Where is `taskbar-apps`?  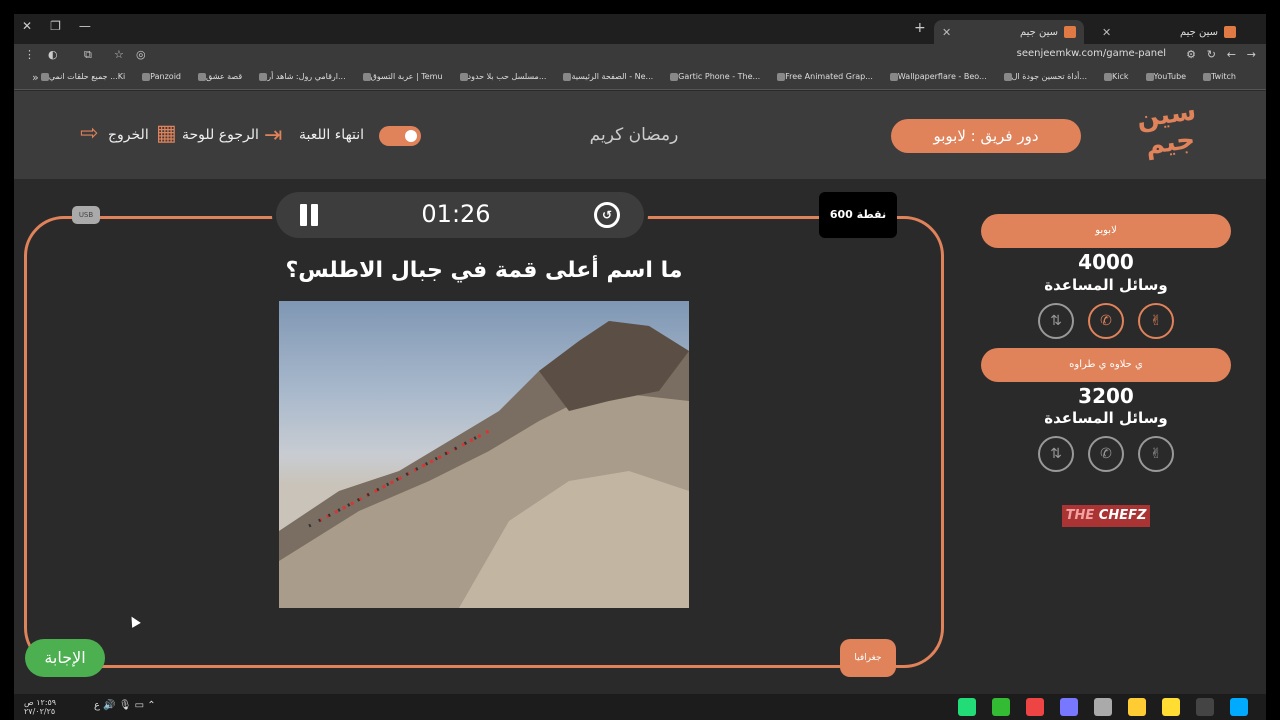 taskbar-apps is located at coordinates (1103, 707).